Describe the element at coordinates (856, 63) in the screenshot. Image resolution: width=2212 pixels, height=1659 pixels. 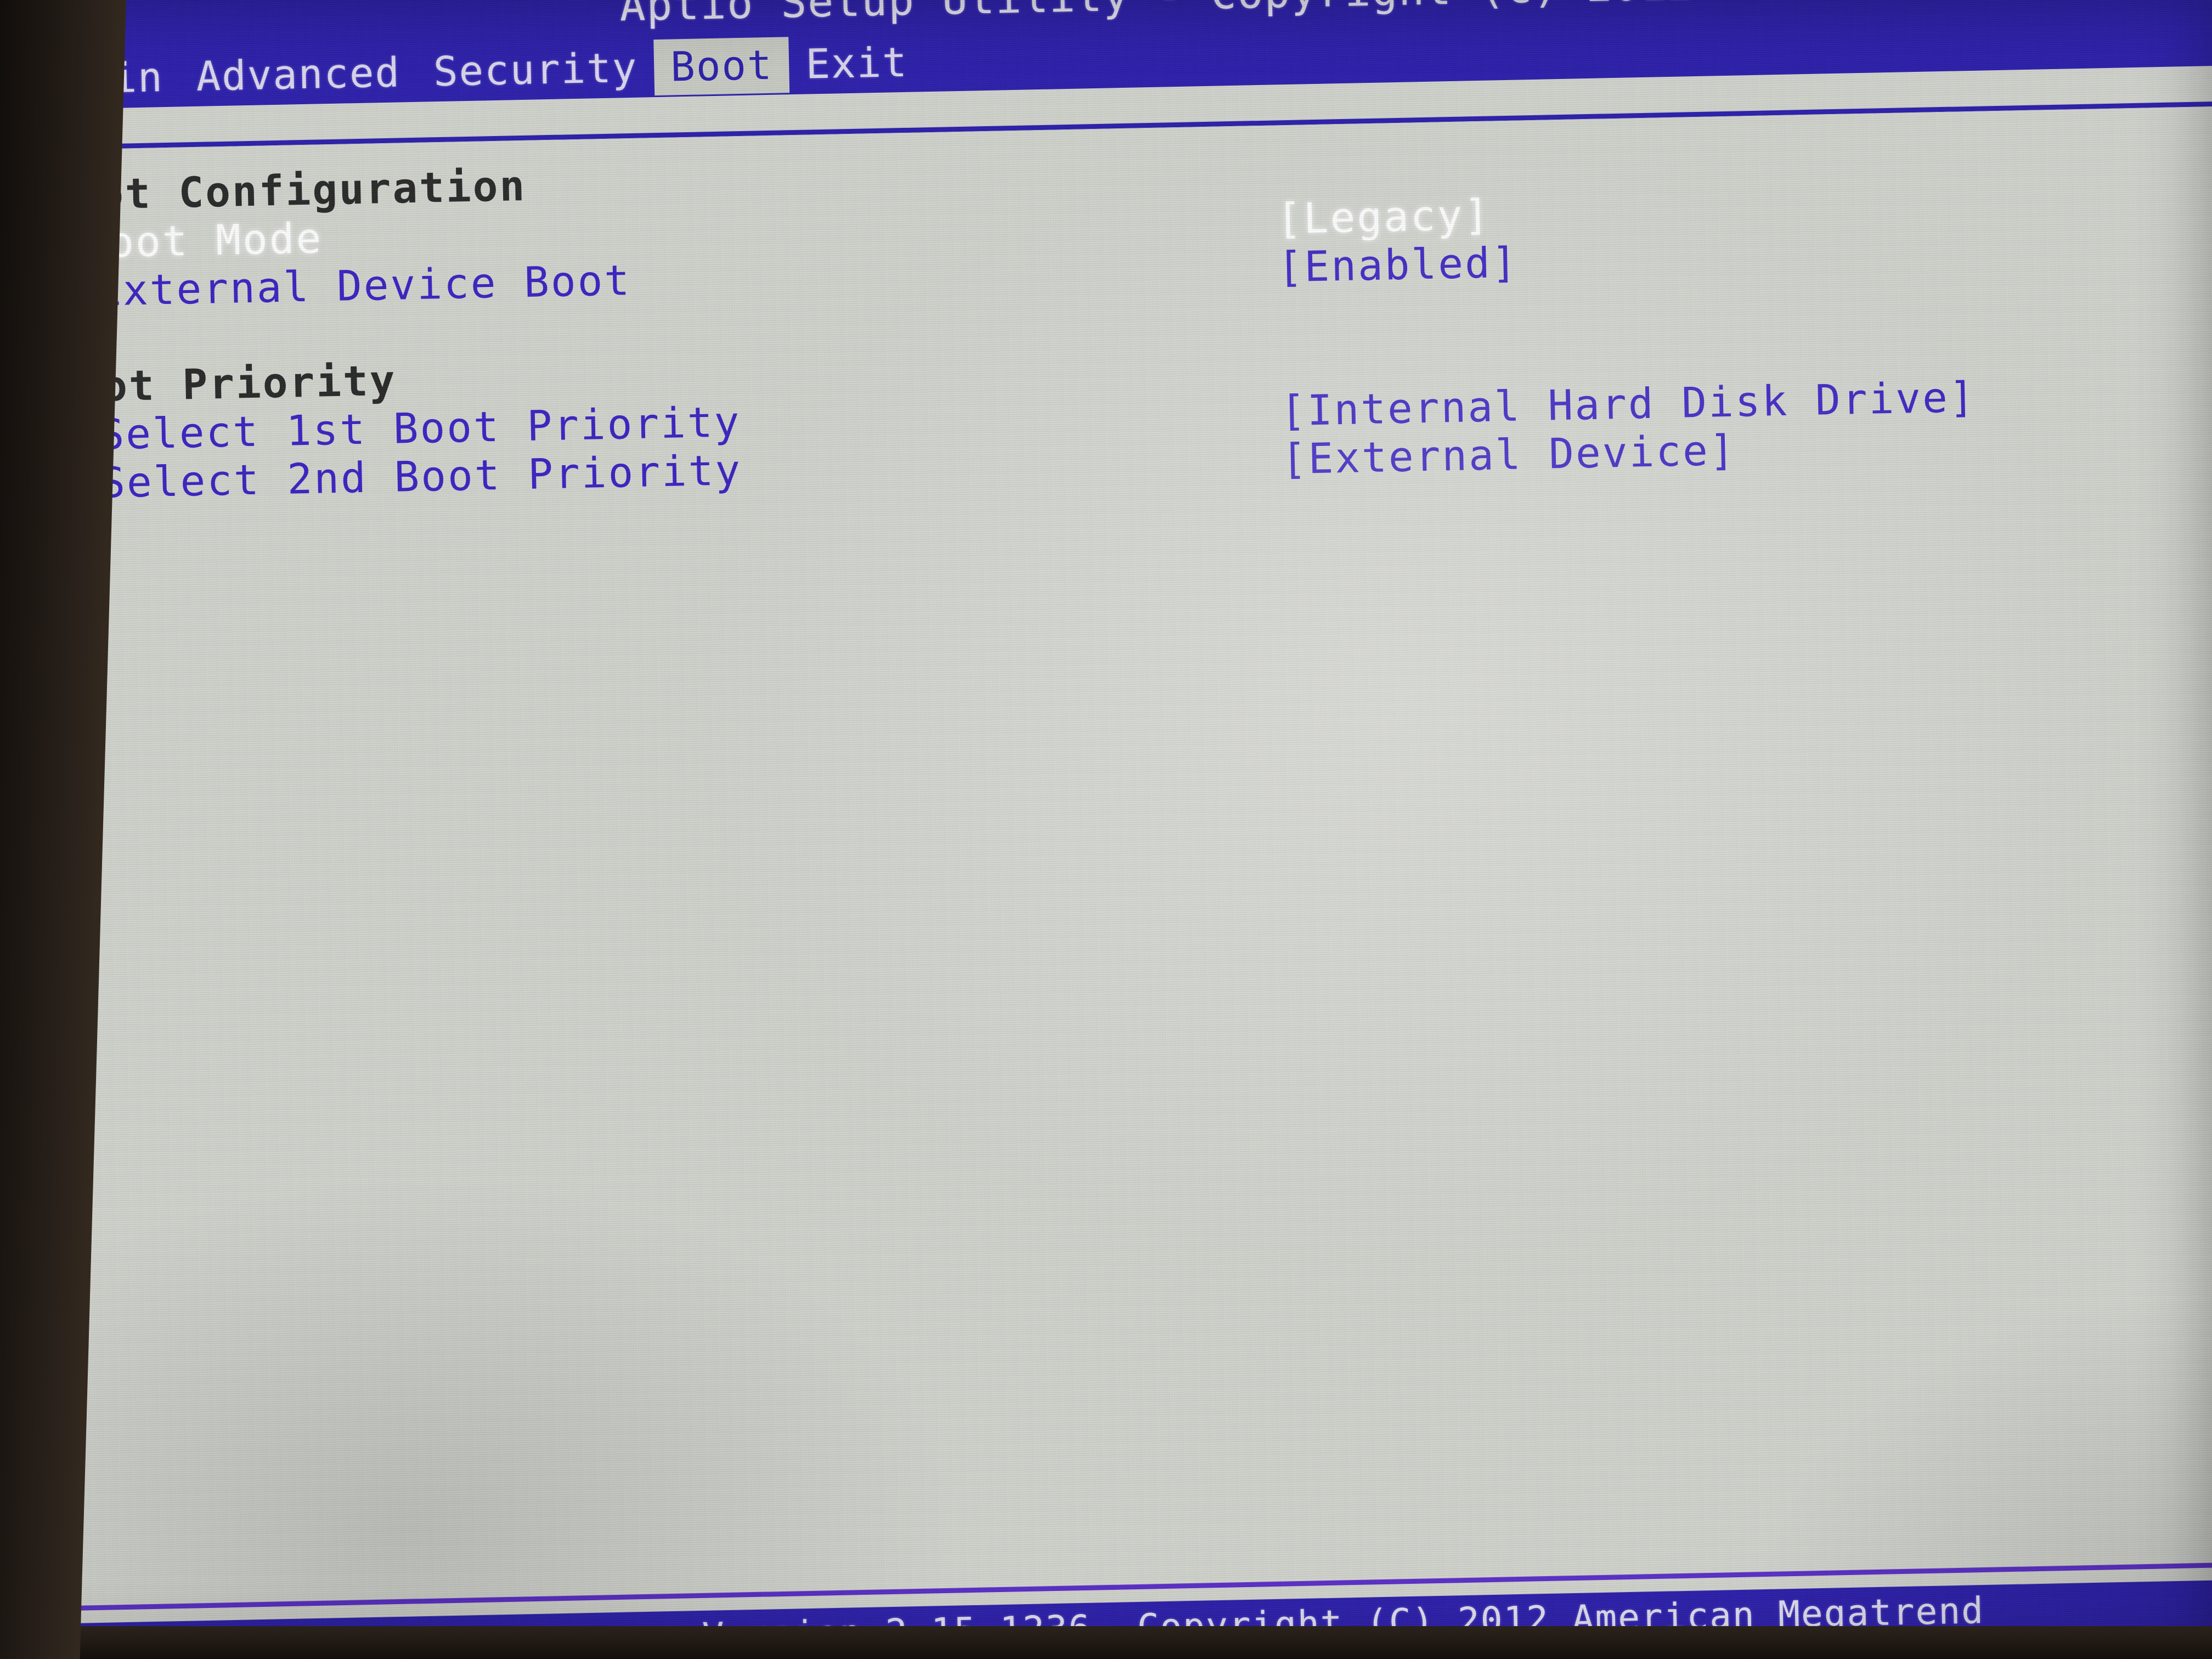
I see `tab-exit: Exit` at that location.